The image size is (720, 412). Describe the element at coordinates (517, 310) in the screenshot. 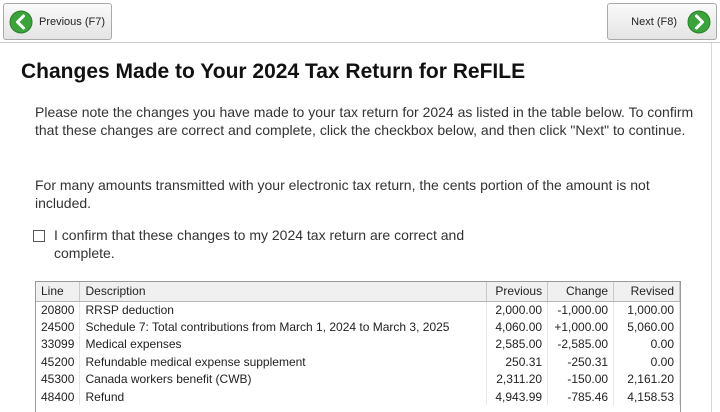

I see `cell-previous: 2,000.00` at that location.